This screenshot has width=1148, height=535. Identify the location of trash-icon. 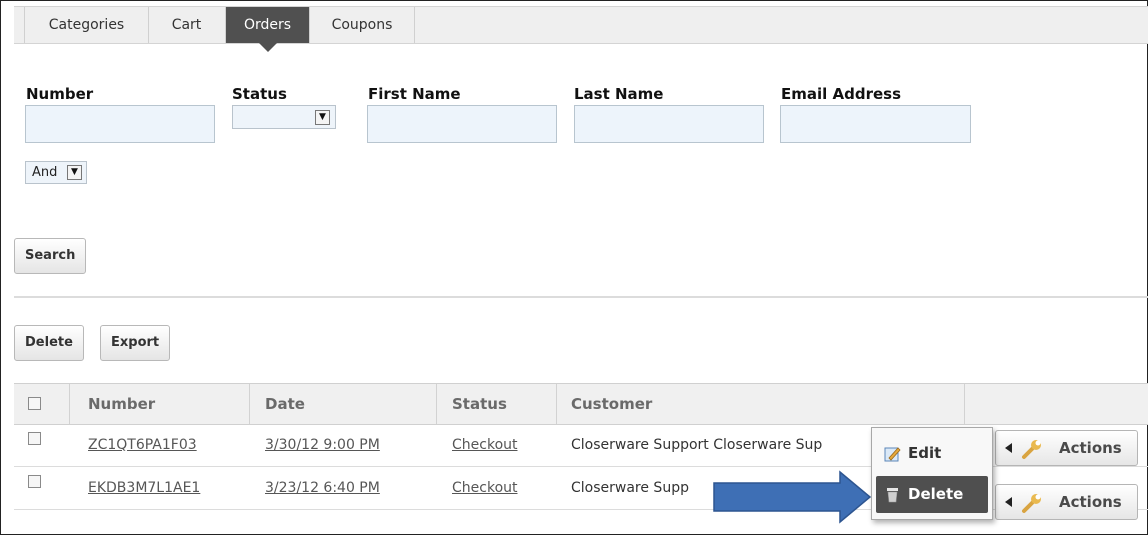
(892, 495).